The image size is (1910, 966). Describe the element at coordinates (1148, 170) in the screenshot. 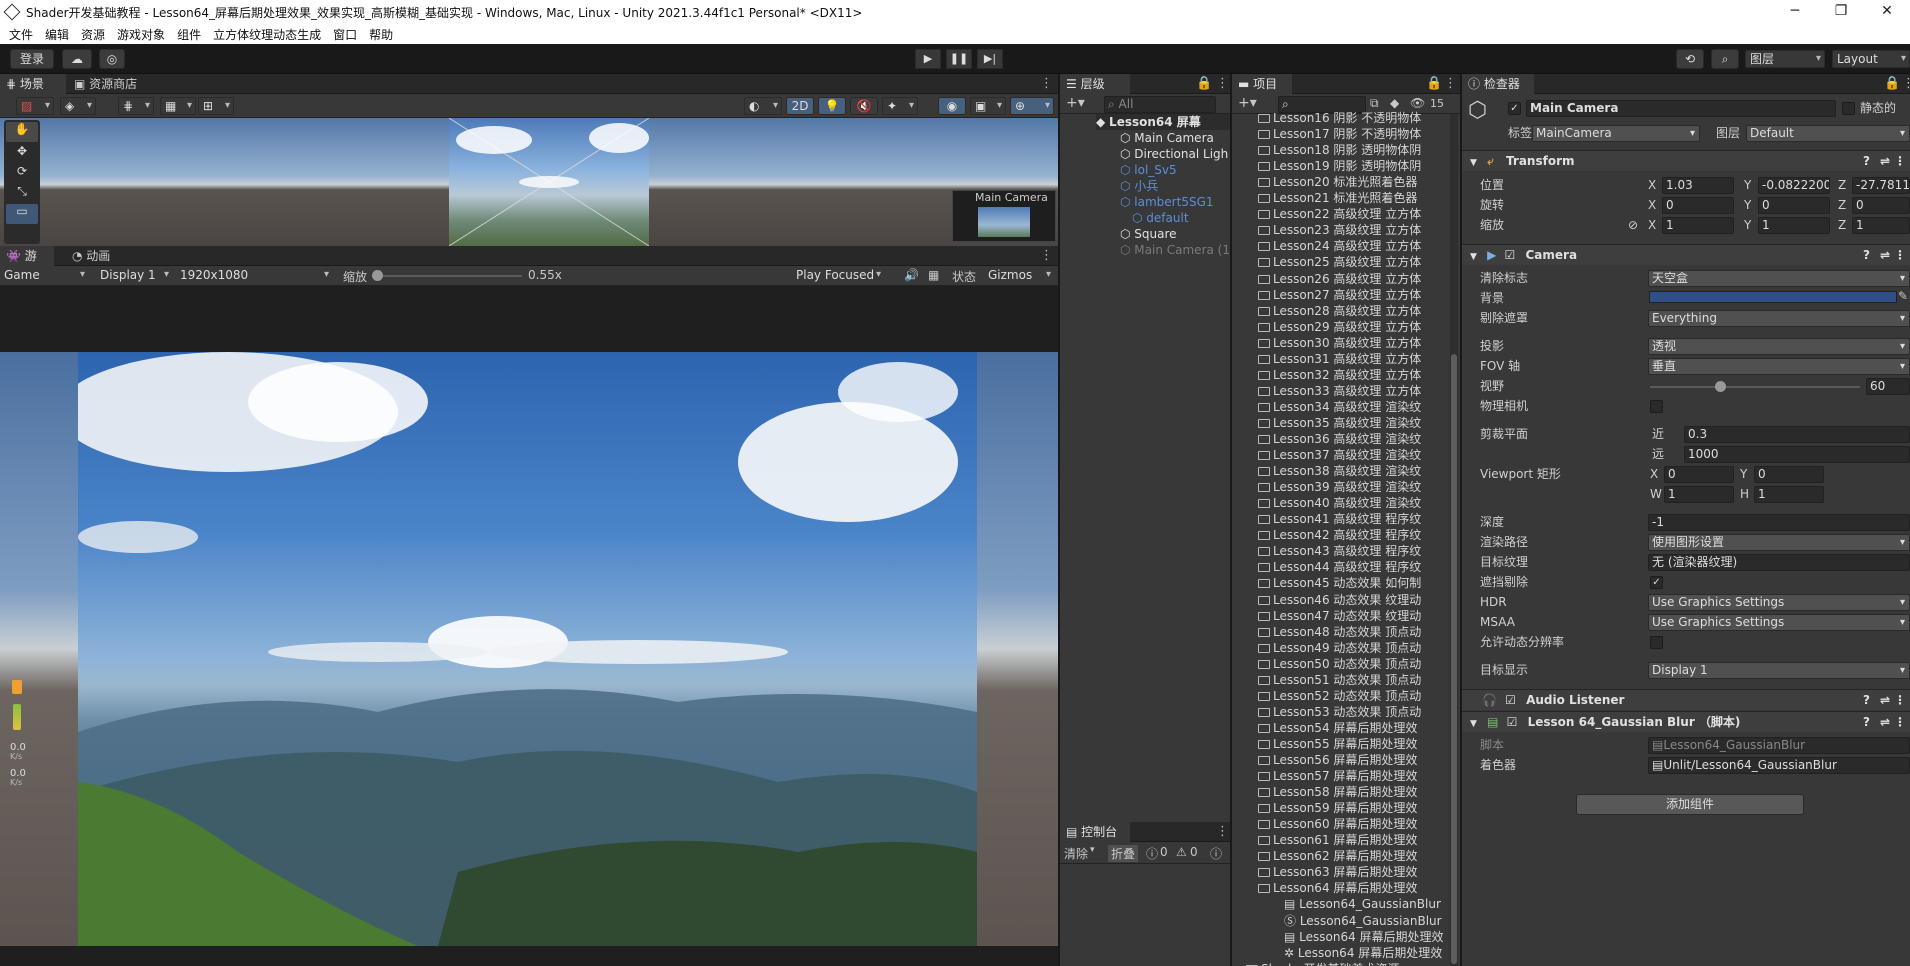

I see `hierarchy-item: ⬡ lol_Sv5` at that location.